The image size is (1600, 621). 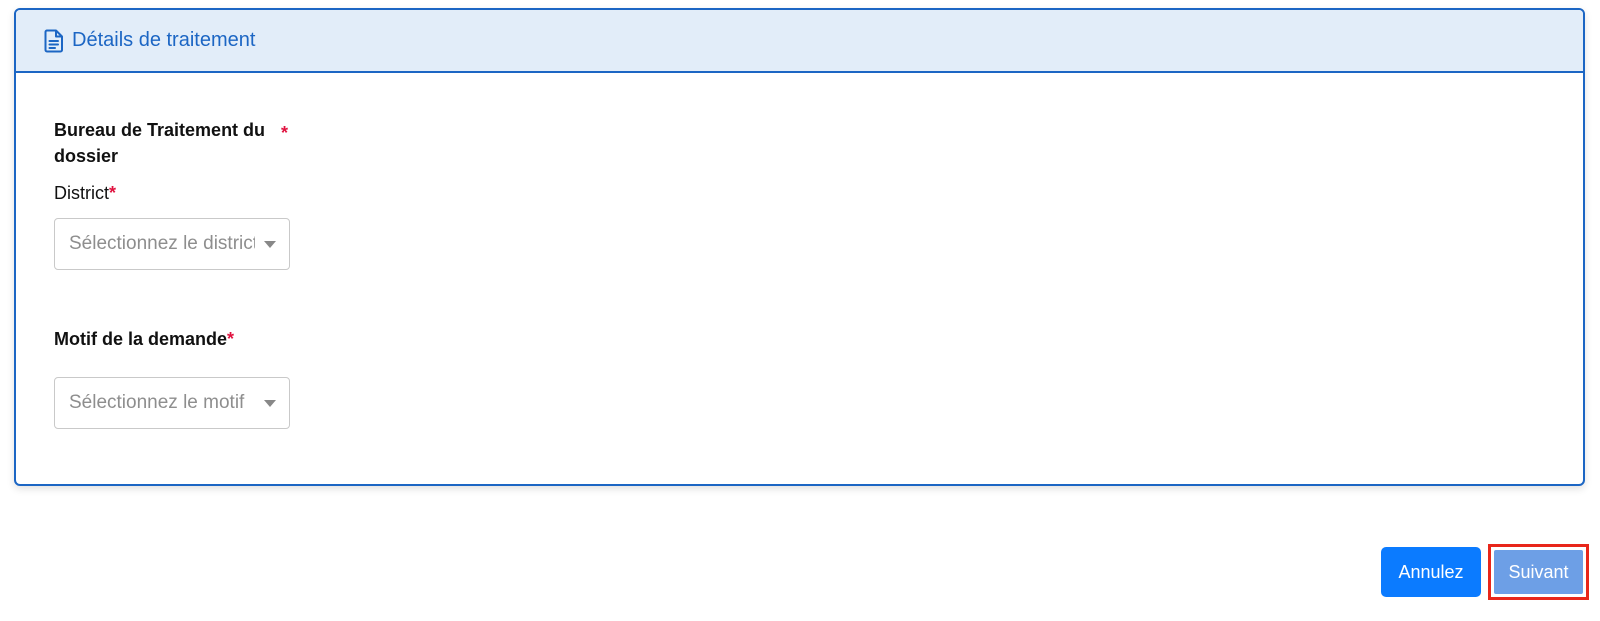 What do you see at coordinates (231, 339) in the screenshot?
I see `motif-required-marker: *` at bounding box center [231, 339].